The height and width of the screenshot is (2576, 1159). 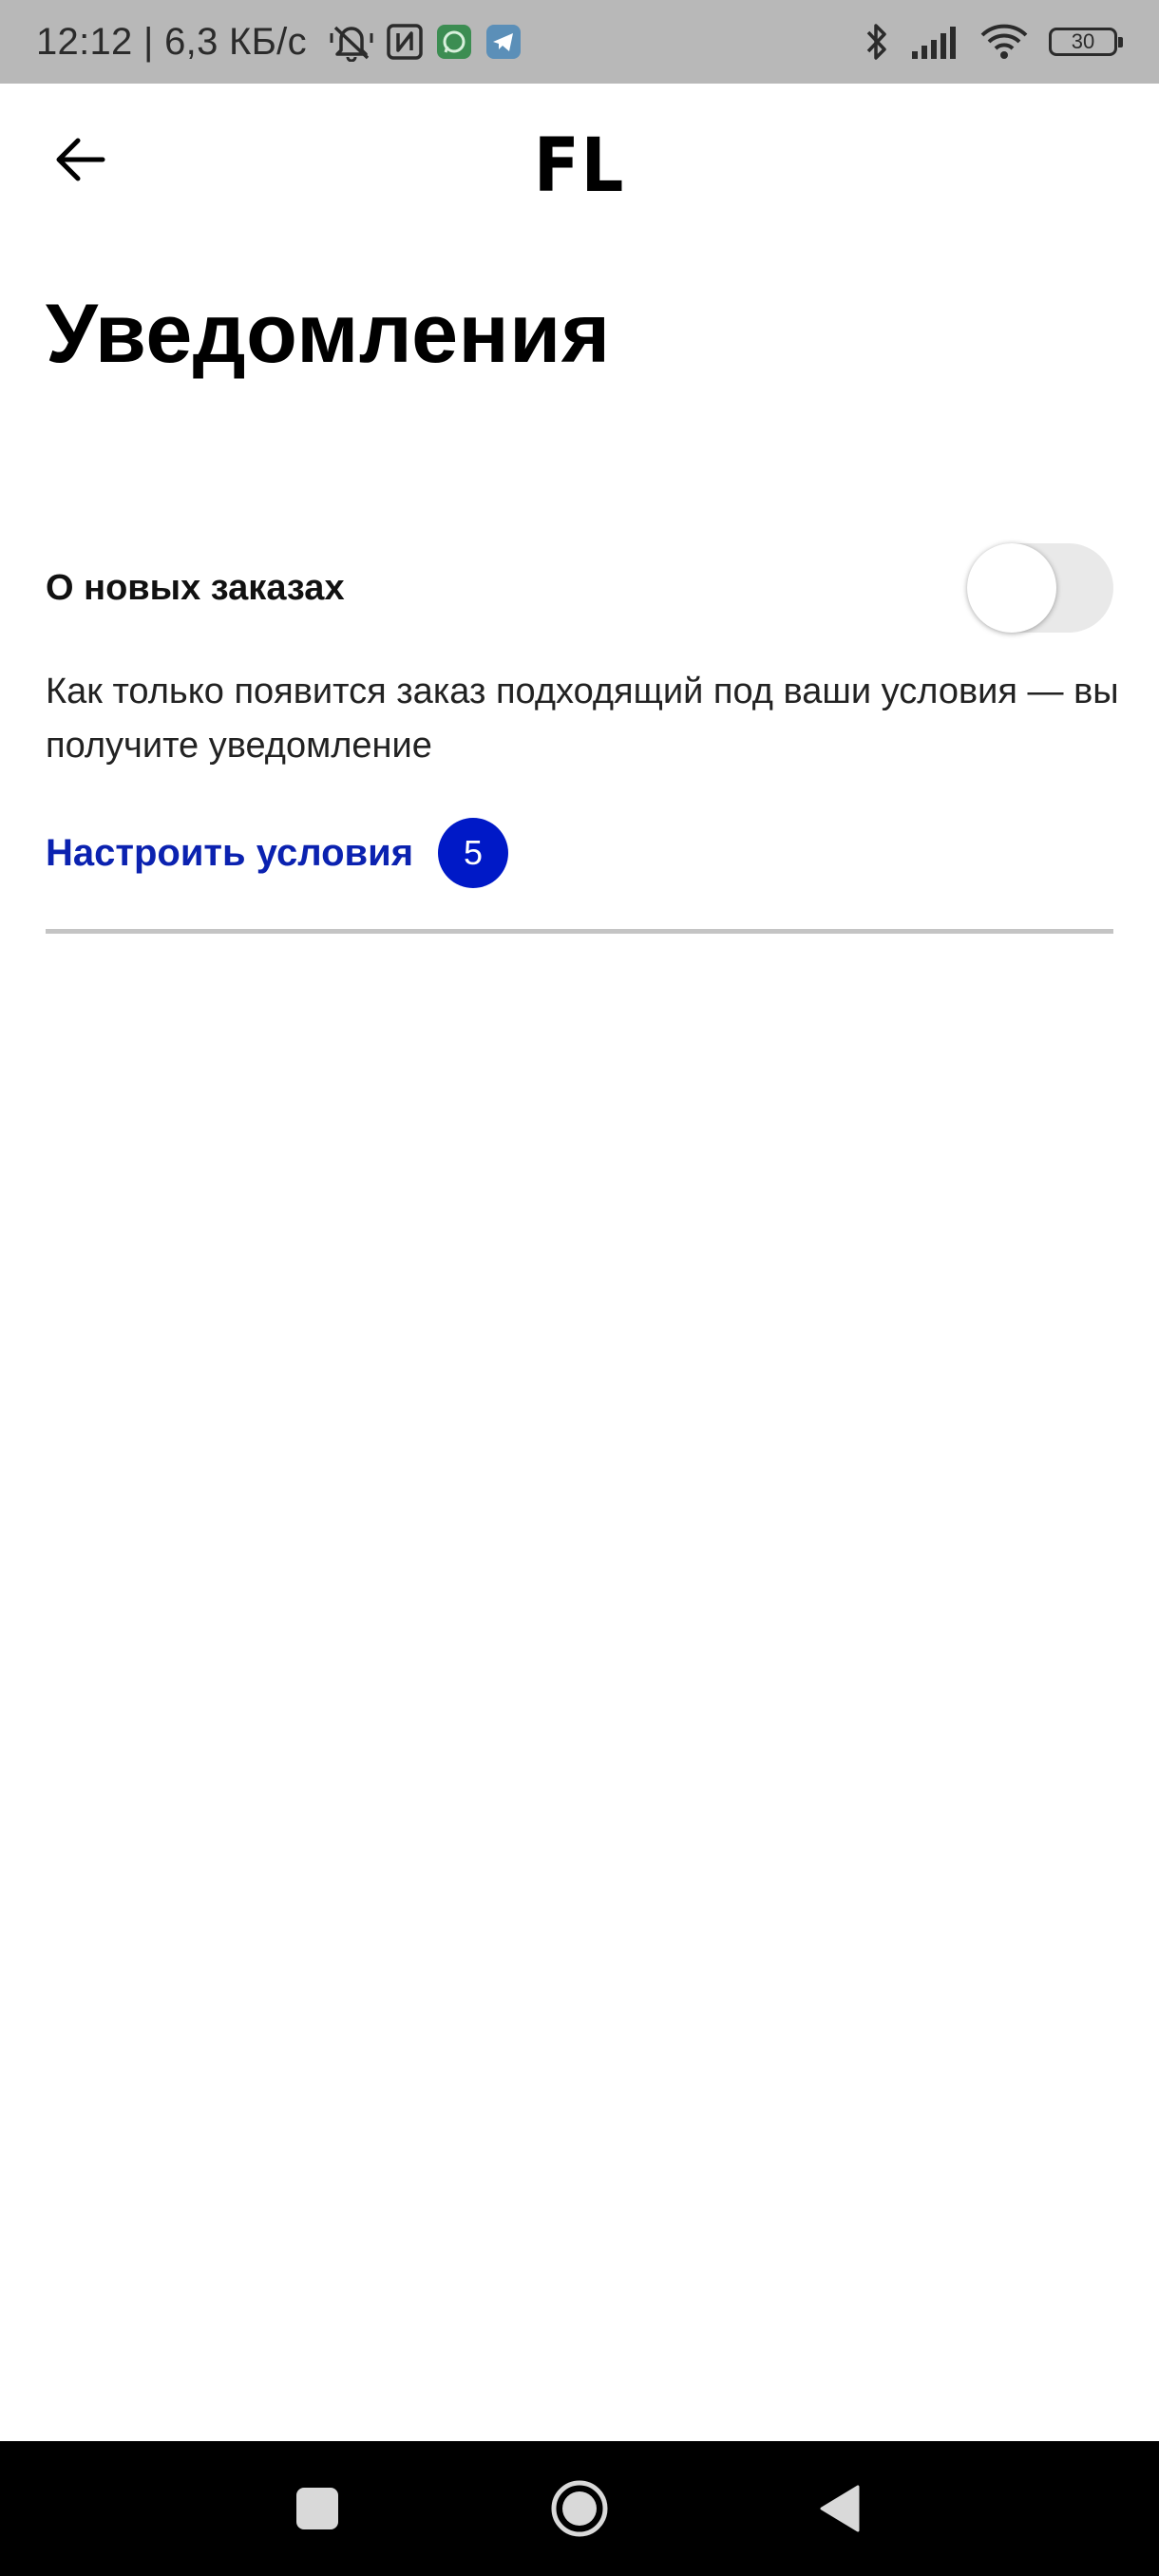 What do you see at coordinates (351, 42) in the screenshot?
I see `mute-icon` at bounding box center [351, 42].